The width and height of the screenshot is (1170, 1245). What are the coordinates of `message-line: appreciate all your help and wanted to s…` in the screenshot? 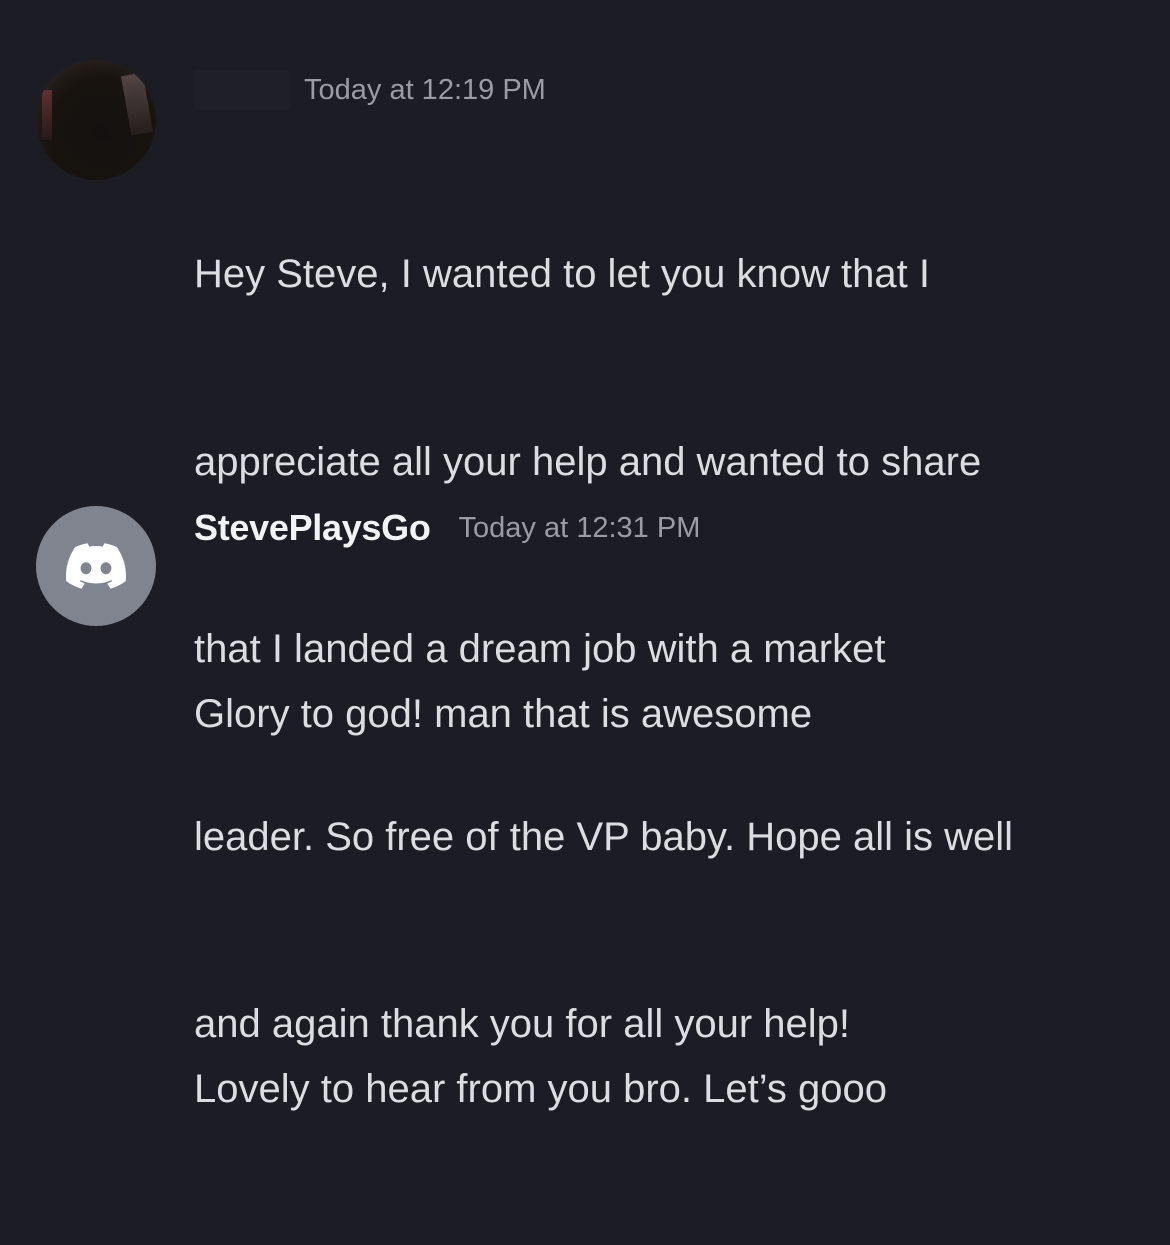 It's located at (588, 461).